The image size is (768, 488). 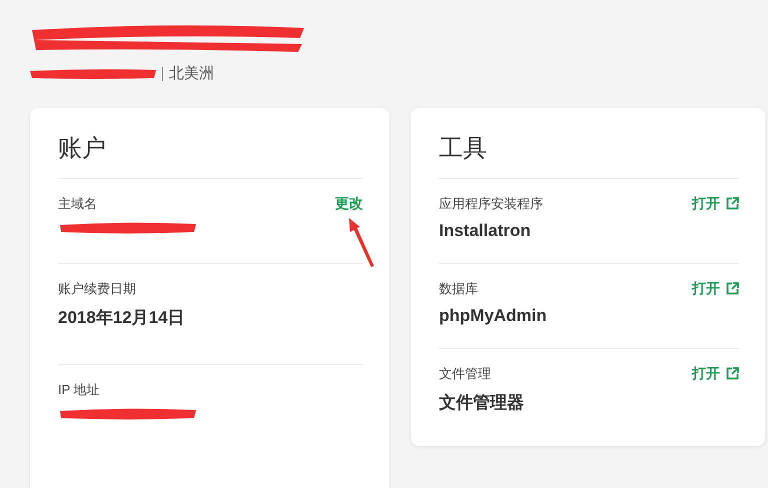 What do you see at coordinates (491, 204) in the screenshot?
I see `field-label: 应用程序安装程序` at bounding box center [491, 204].